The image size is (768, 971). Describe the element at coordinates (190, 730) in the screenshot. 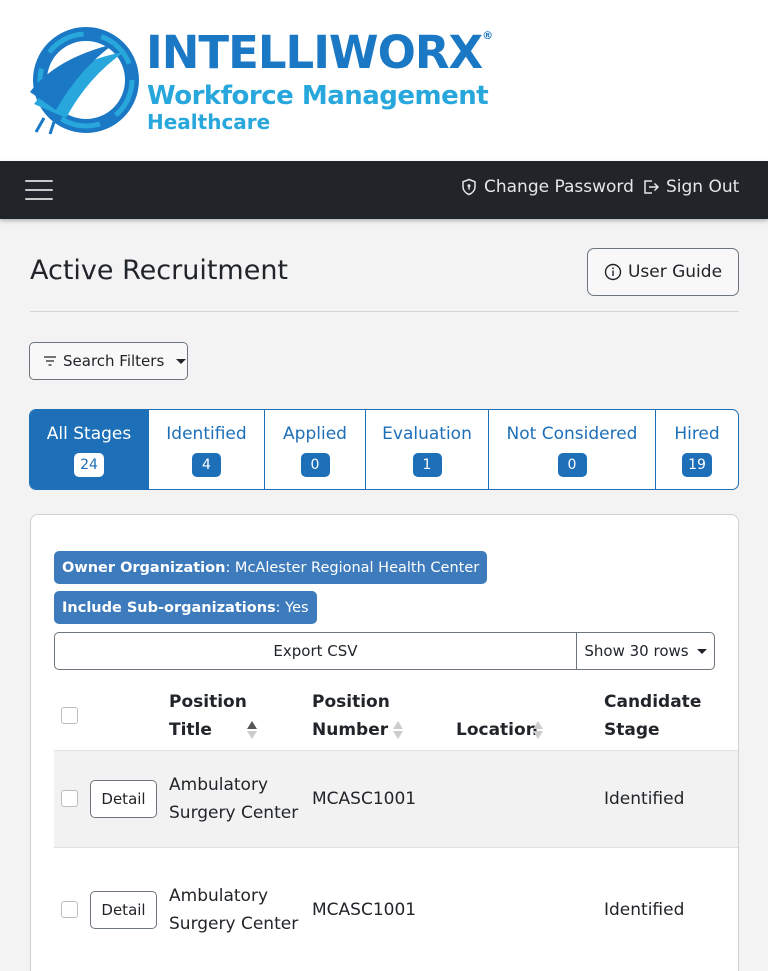

I see `header-line: Title` at that location.